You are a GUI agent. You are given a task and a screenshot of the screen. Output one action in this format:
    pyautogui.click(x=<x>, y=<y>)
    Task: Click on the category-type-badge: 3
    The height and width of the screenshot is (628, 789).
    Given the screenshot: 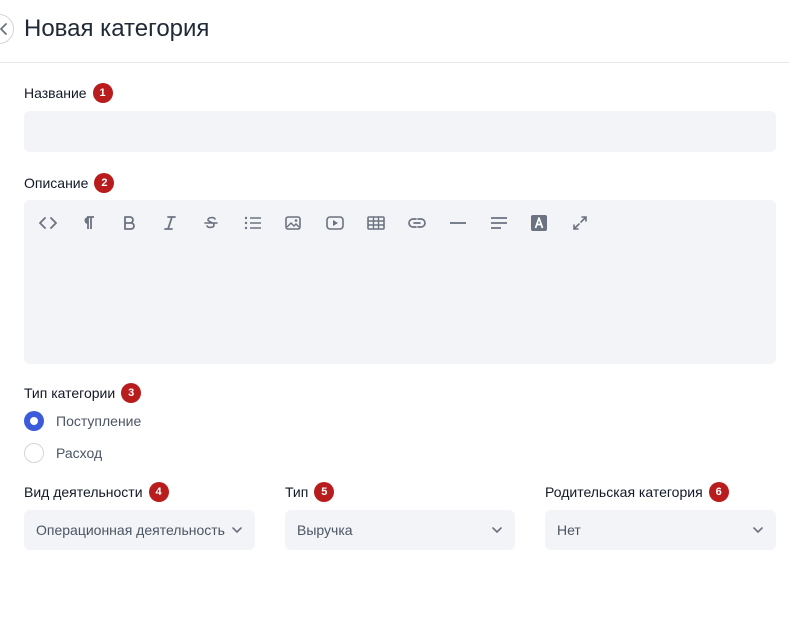 What is the action you would take?
    pyautogui.click(x=131, y=393)
    